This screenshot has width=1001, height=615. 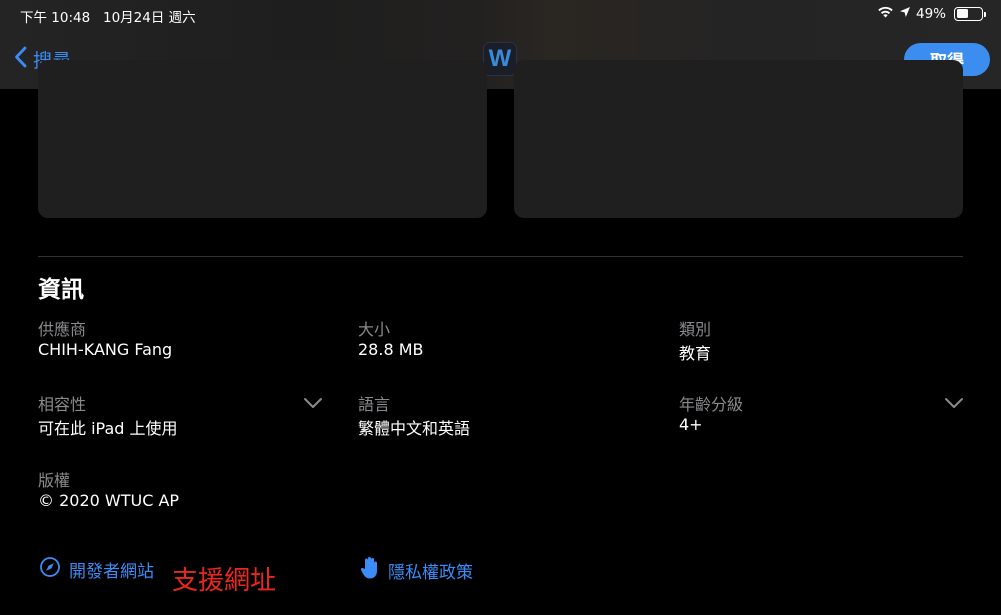 What do you see at coordinates (50, 569) in the screenshot?
I see `compass-icon` at bounding box center [50, 569].